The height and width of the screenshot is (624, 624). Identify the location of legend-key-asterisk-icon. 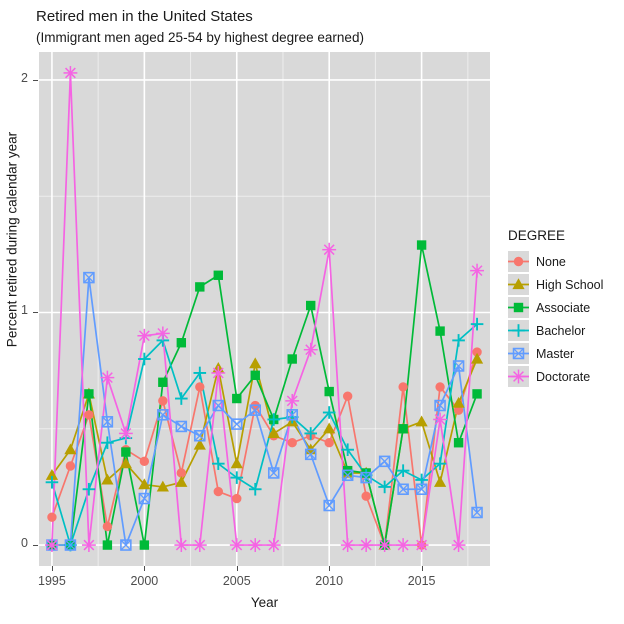
(518, 376).